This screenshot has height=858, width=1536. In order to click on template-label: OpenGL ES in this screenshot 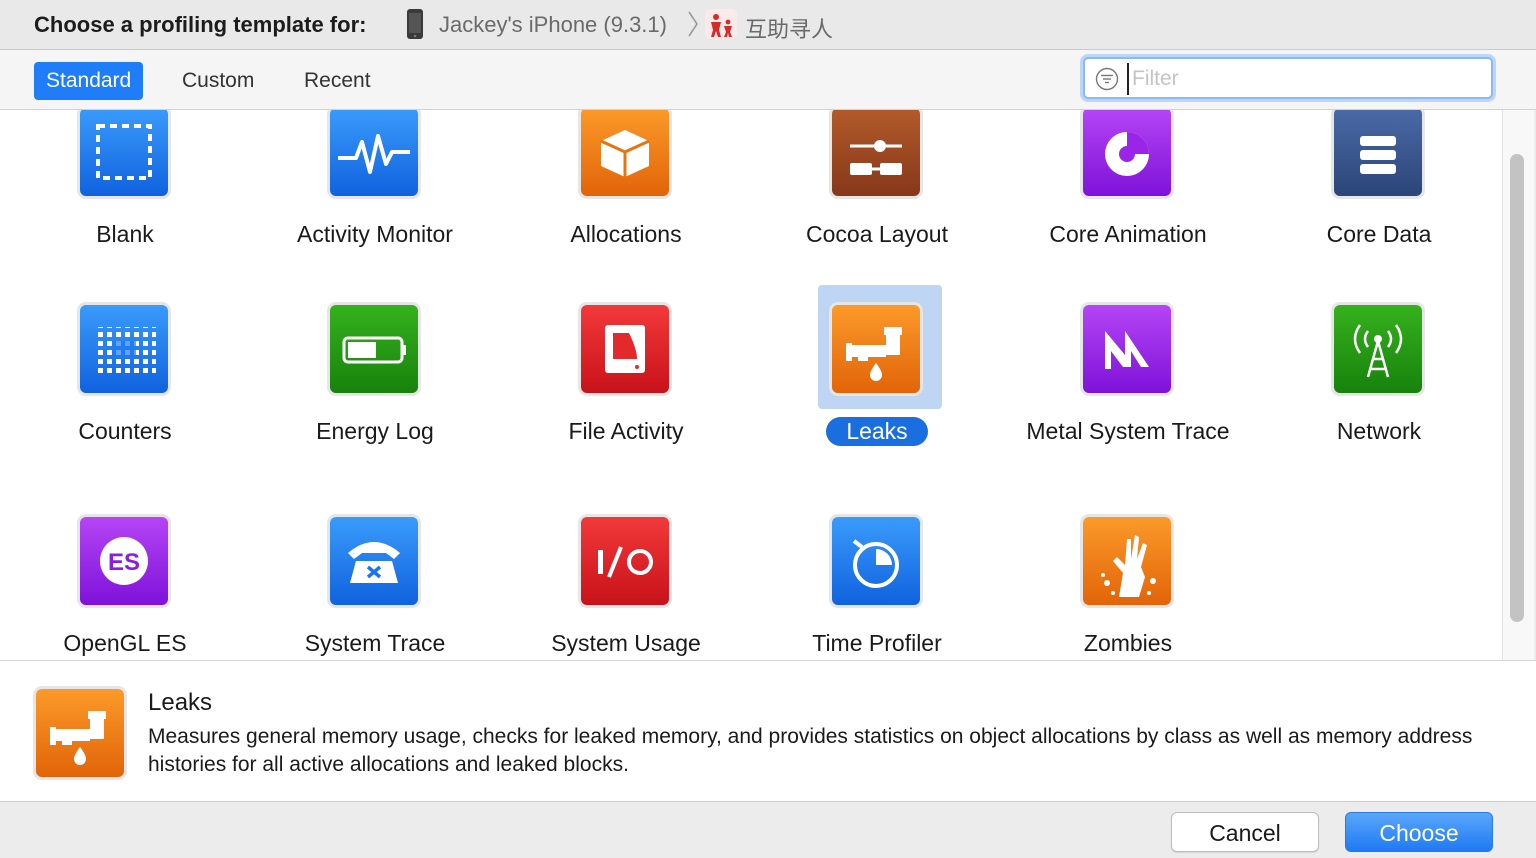, I will do `click(125, 643)`.